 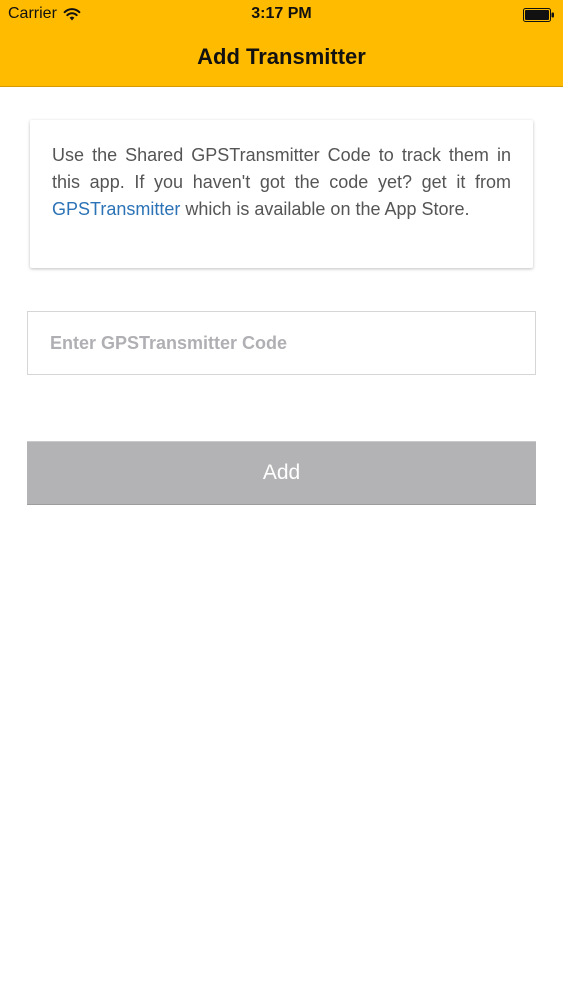 I want to click on status-bar: Carrier 3:17 PM, so click(x=281, y=15).